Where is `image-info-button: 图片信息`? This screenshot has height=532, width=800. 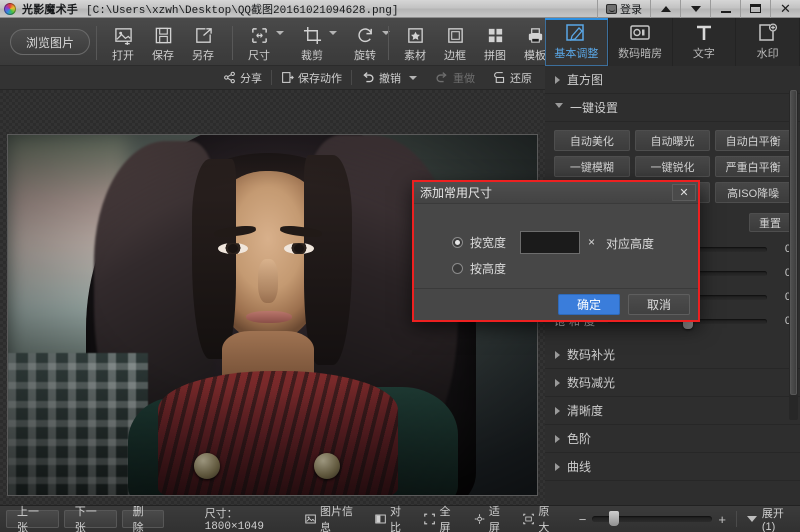 image-info-button: 图片信息 is located at coordinates (333, 517).